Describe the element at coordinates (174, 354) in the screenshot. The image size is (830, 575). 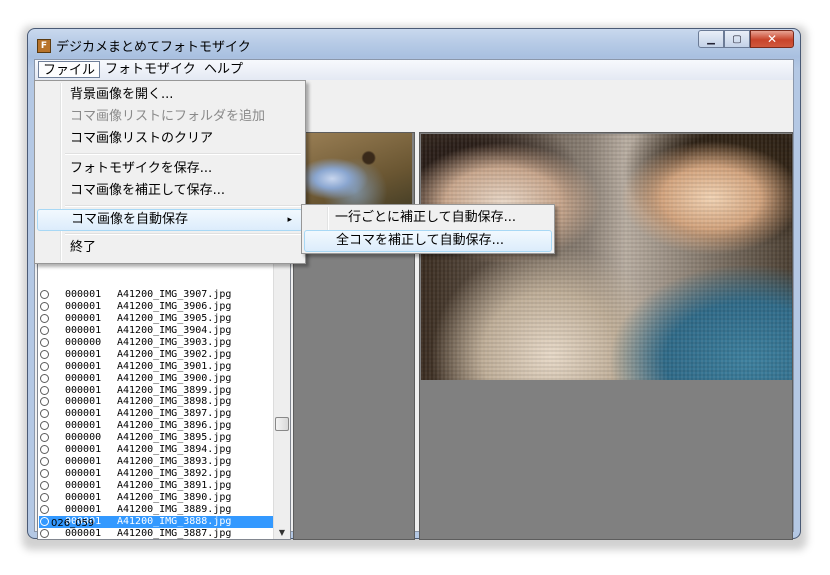
I see `list-item-filename: A41200_IMG_3902.jpg` at that location.